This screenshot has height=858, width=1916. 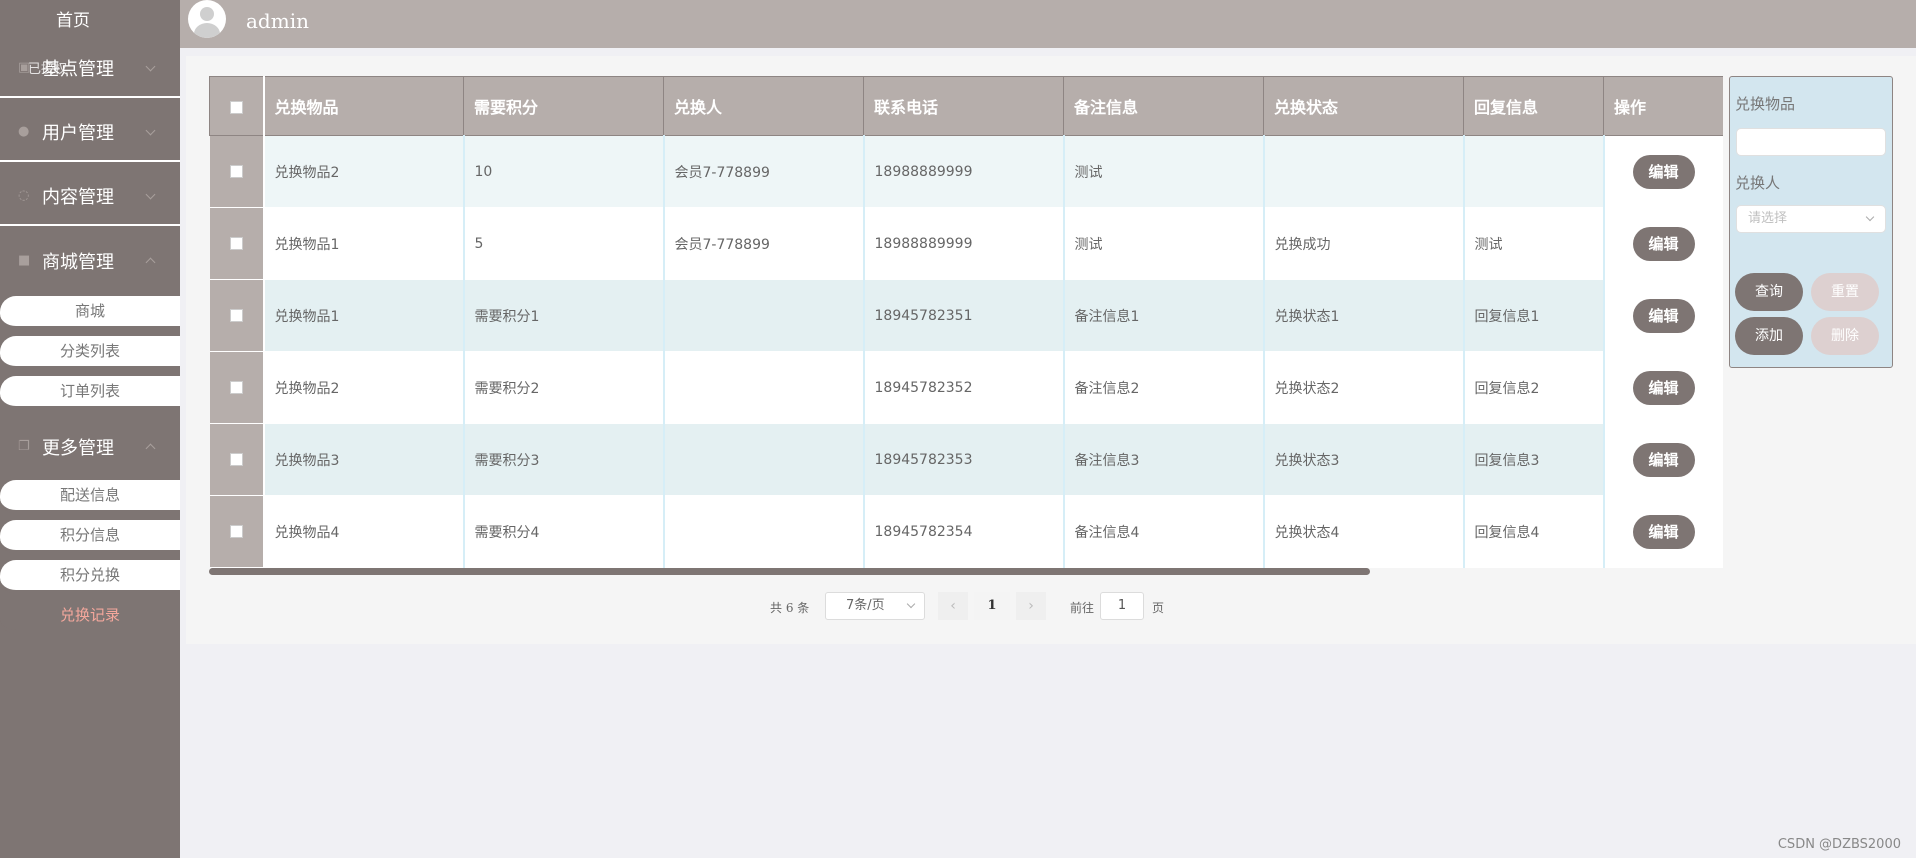 What do you see at coordinates (90, 497) in the screenshot?
I see `sidebar-item-delivery-info: 配送信息` at bounding box center [90, 497].